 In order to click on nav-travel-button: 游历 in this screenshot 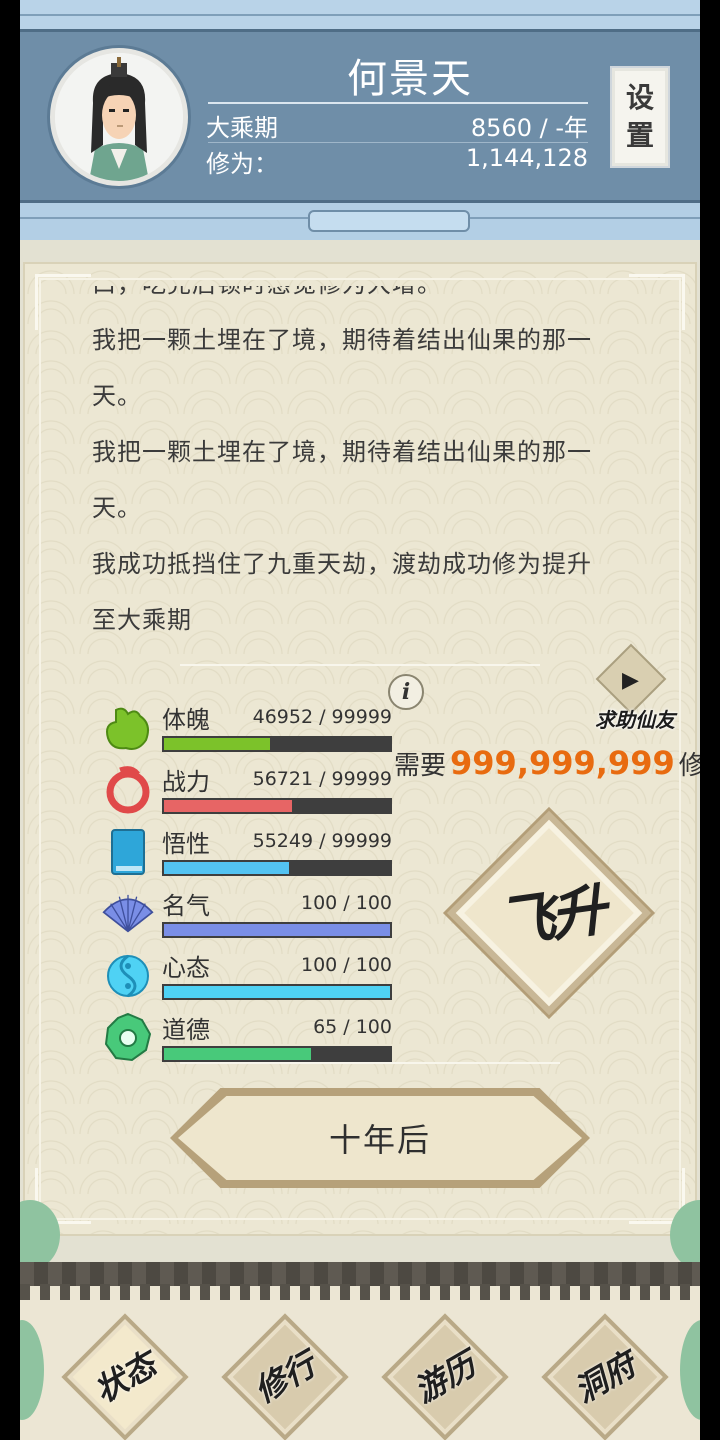, I will do `click(444, 1376)`.